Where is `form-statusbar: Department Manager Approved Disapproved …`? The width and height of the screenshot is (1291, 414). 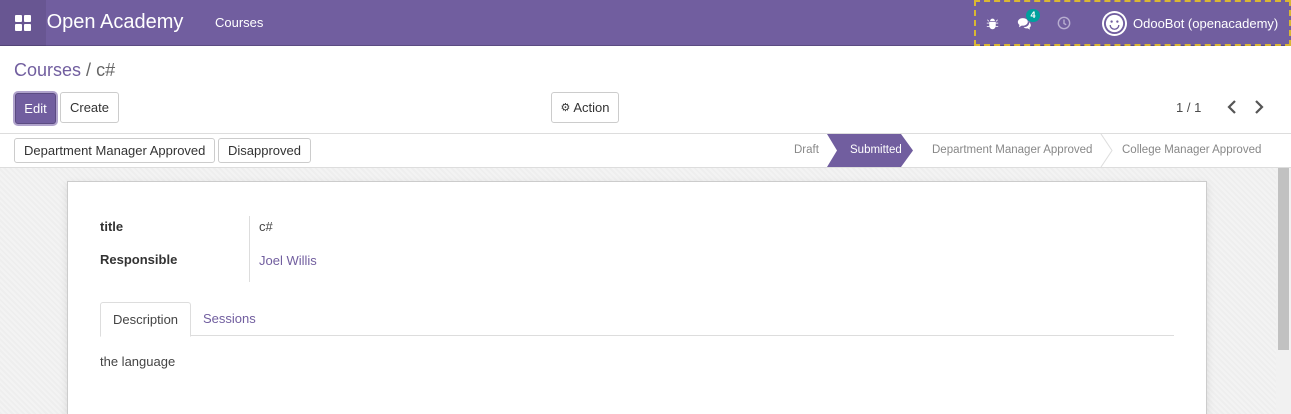 form-statusbar: Department Manager Approved Disapproved … is located at coordinates (645, 150).